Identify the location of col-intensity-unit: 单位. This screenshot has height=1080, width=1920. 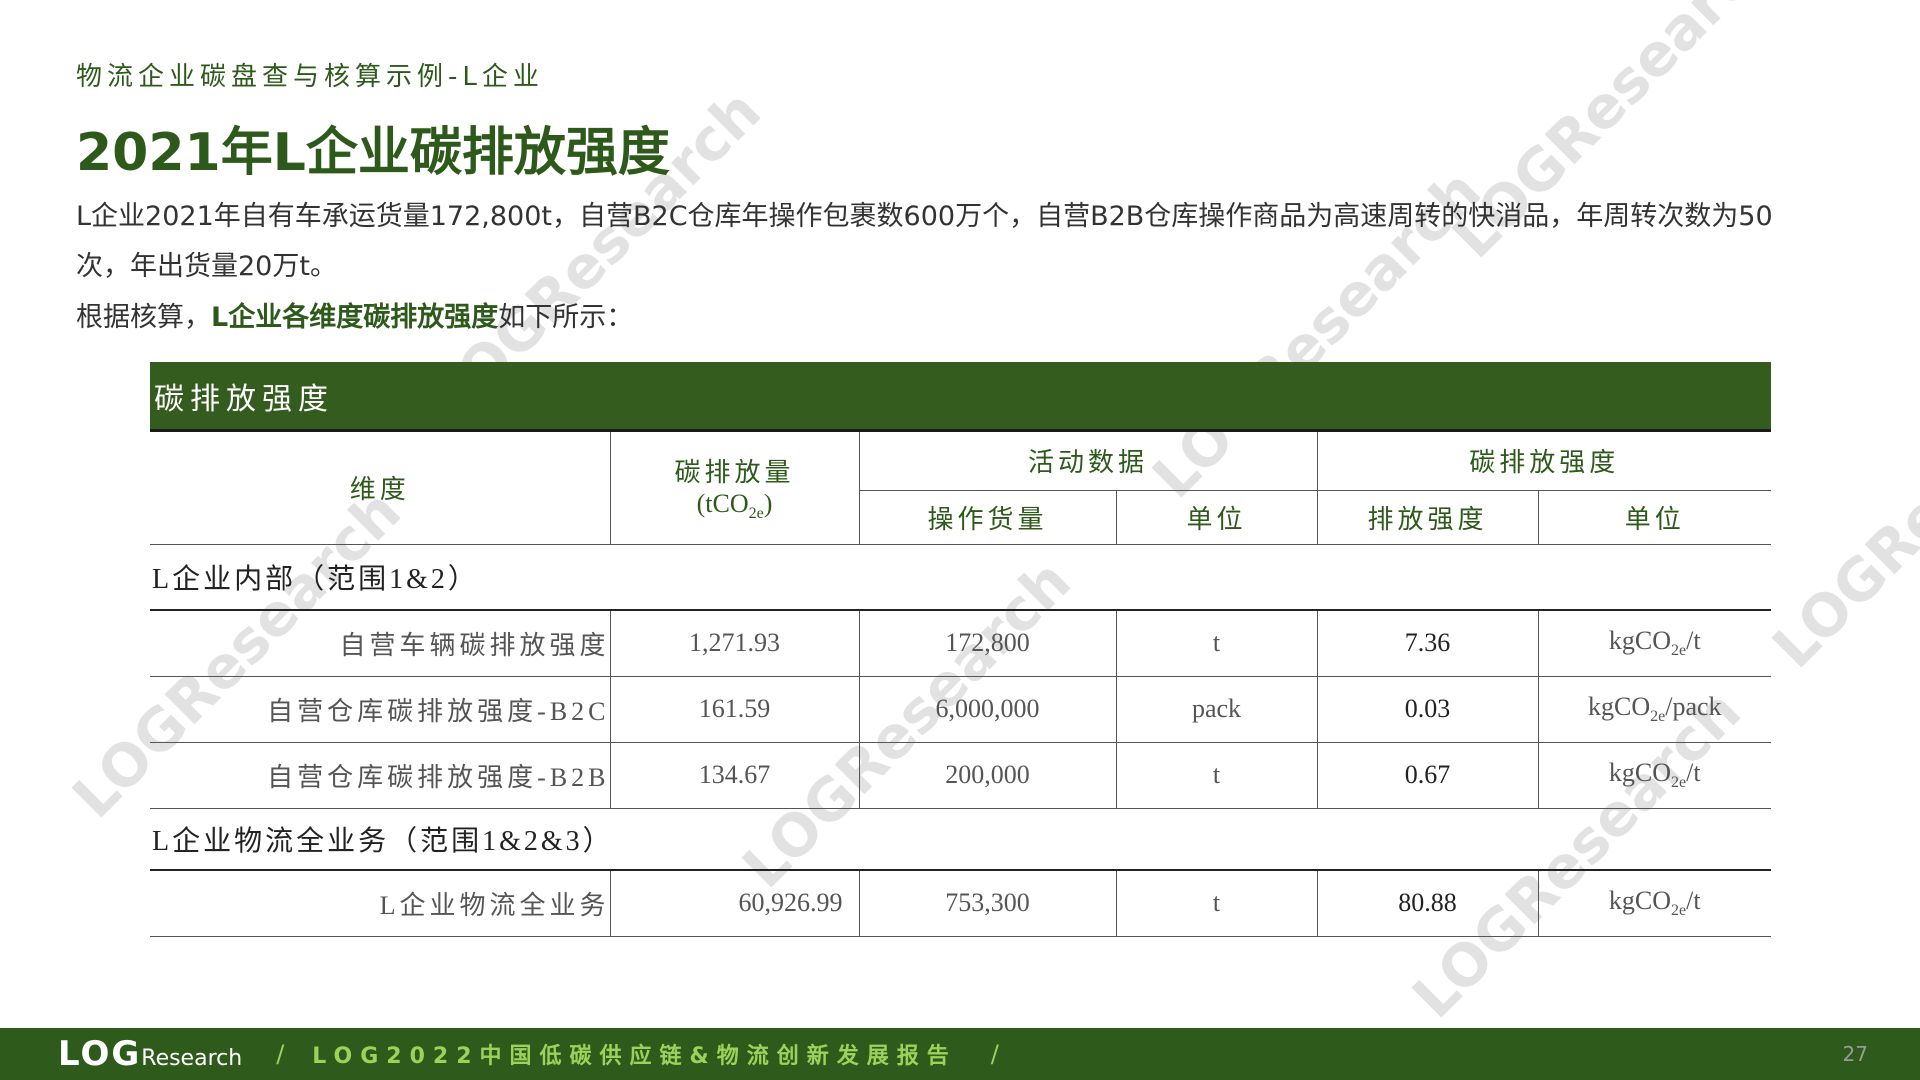
(1654, 517).